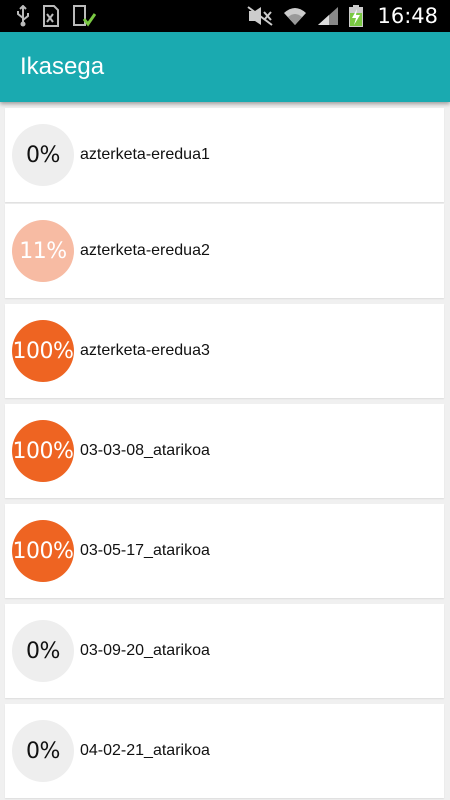 The height and width of the screenshot is (800, 450). Describe the element at coordinates (260, 16) in the screenshot. I see `mute-icon` at that location.